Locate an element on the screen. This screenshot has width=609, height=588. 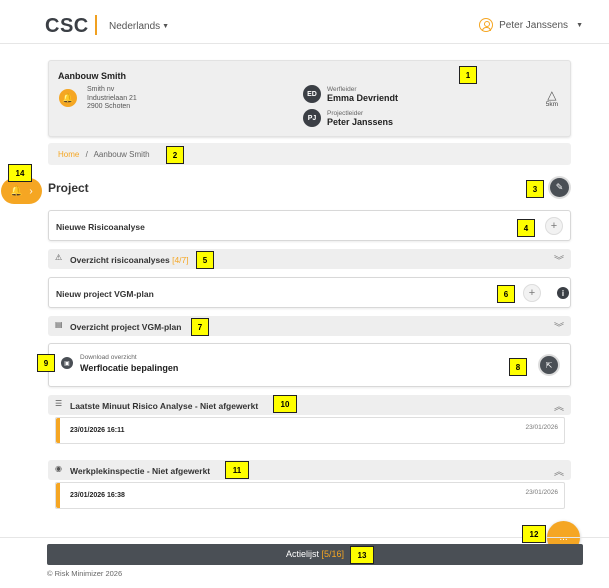
add-risk-analysis-button: + is located at coordinates (554, 226).